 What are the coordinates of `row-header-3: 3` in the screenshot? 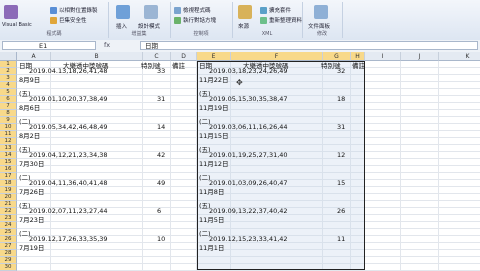 It's located at (8, 78).